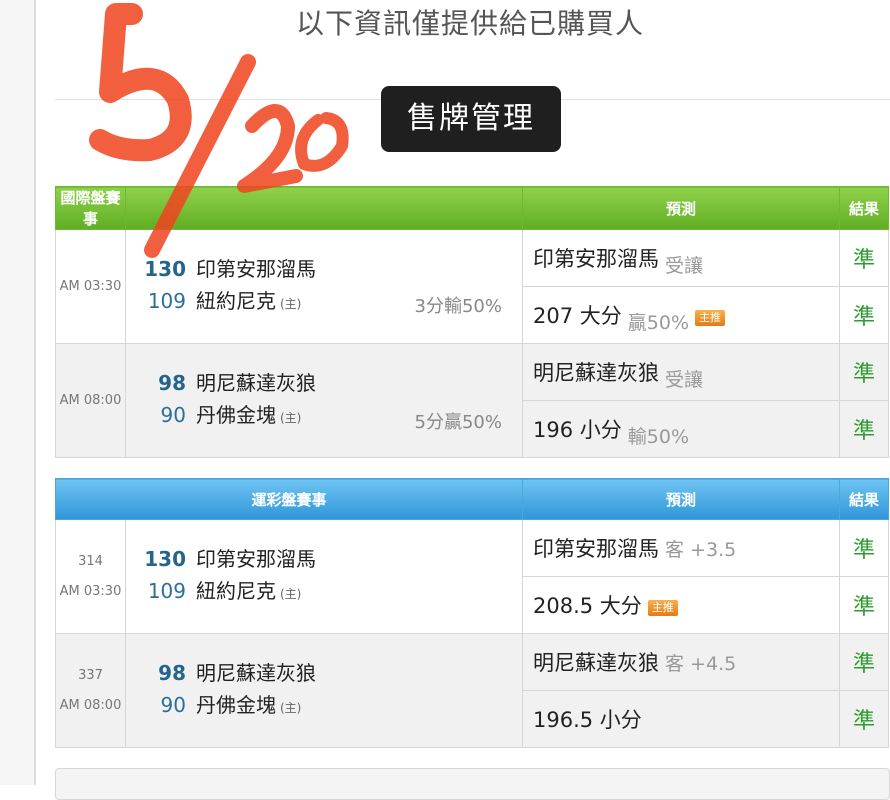 The image size is (890, 800). I want to click on prediction-sub: 輸50%, so click(658, 437).